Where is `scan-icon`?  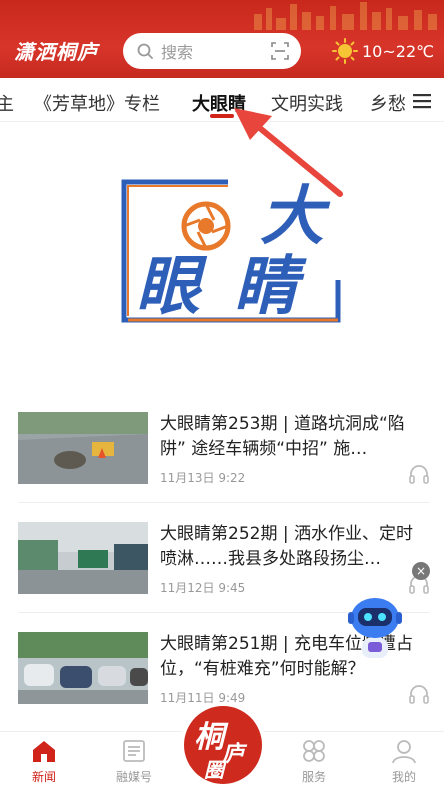
scan-icon is located at coordinates (280, 51).